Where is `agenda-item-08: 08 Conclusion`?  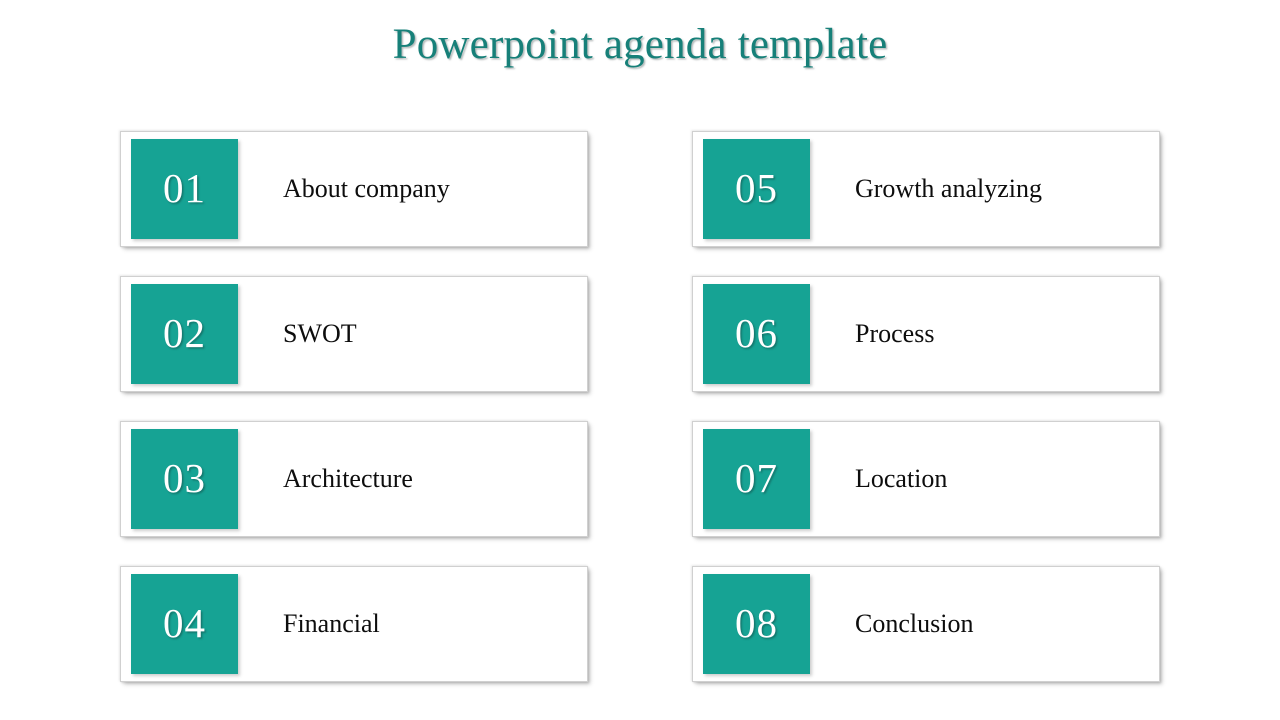
agenda-item-08: 08 Conclusion is located at coordinates (926, 624).